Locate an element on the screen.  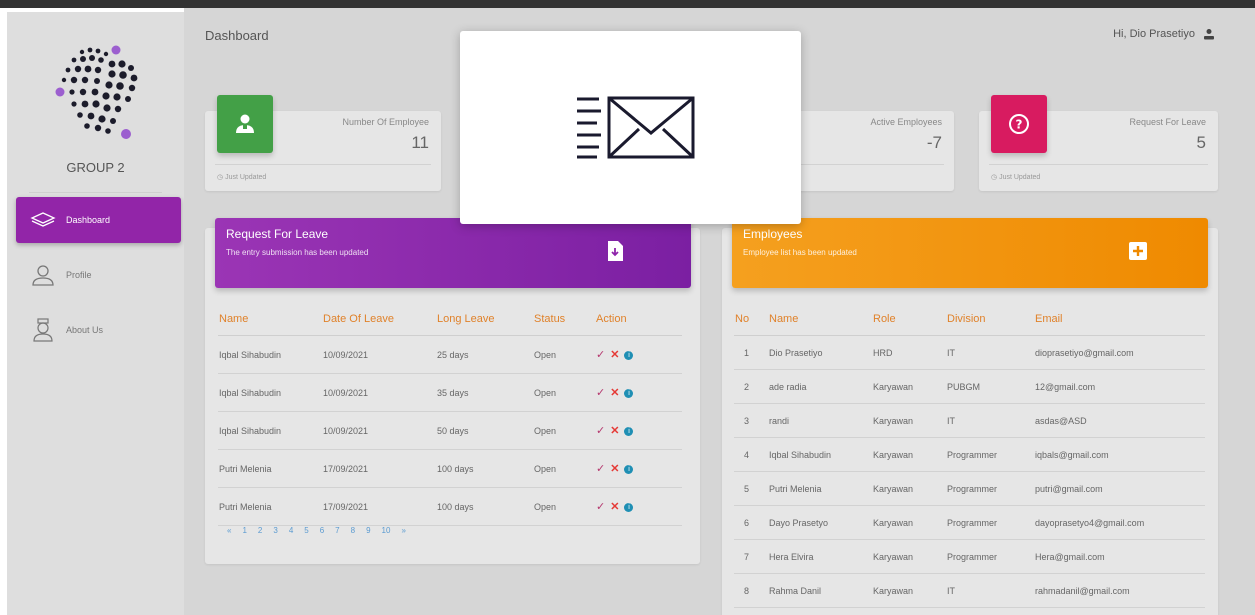
table-cell: 8 is located at coordinates (751, 590).